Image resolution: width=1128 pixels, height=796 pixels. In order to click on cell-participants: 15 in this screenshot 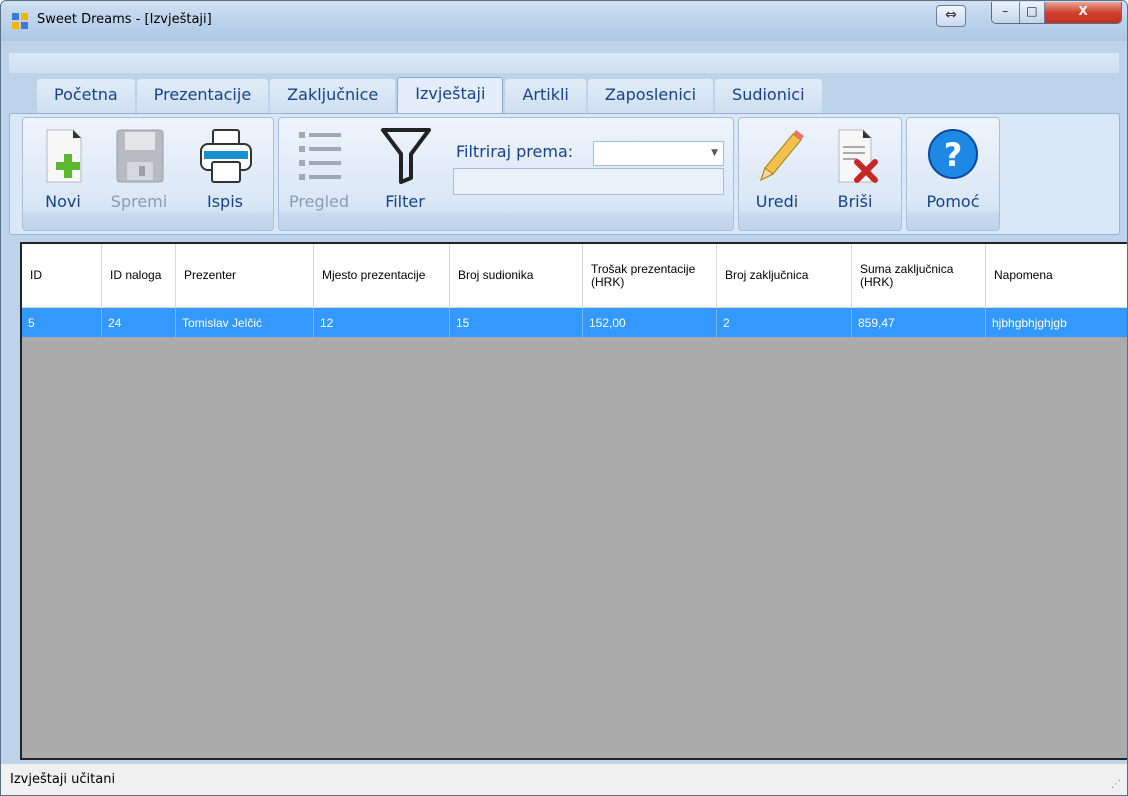, I will do `click(516, 322)`.